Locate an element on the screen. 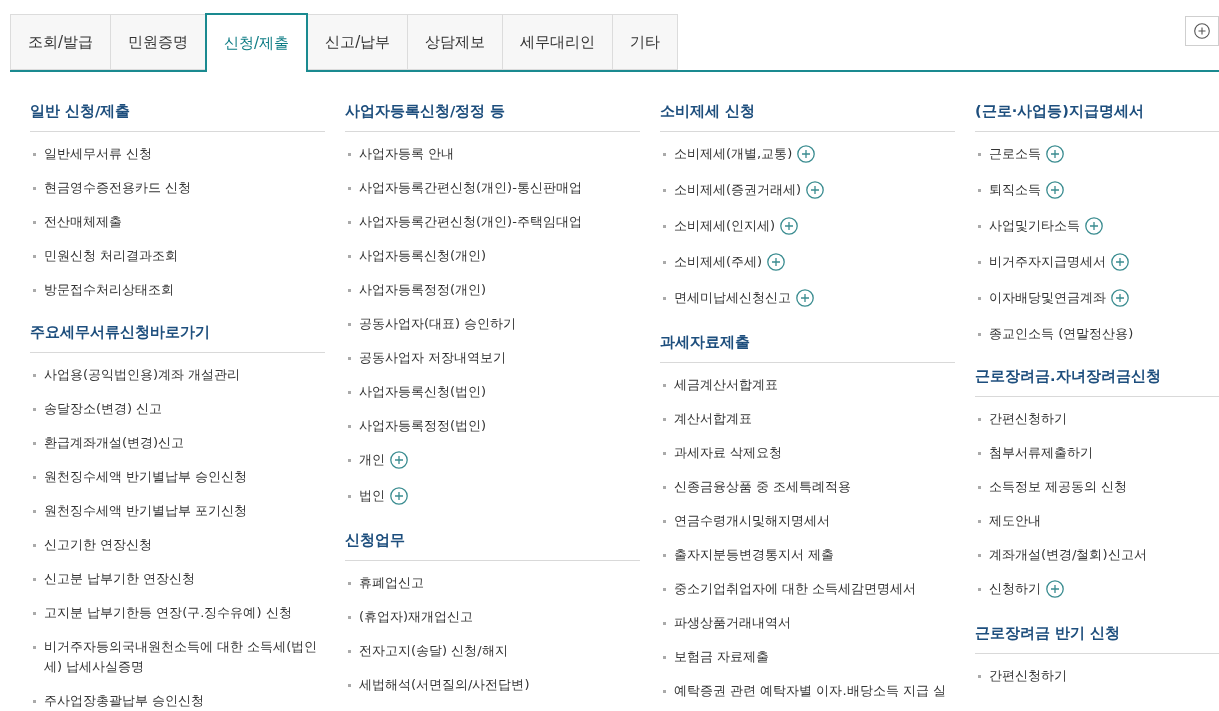 This screenshot has height=711, width=1219. menu-link: 공동사업자(대표) 승인하기 is located at coordinates (438, 324).